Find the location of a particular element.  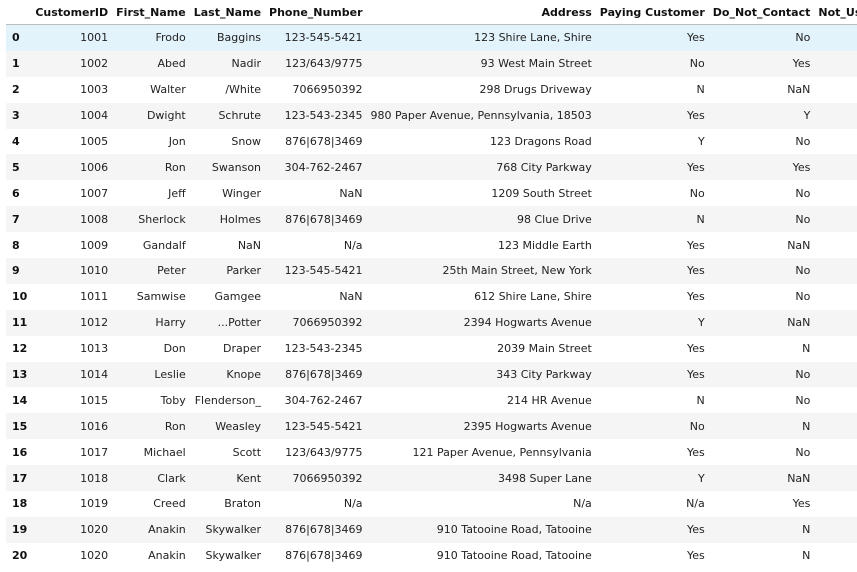

do-not-contact-cell: Y is located at coordinates (807, 116).